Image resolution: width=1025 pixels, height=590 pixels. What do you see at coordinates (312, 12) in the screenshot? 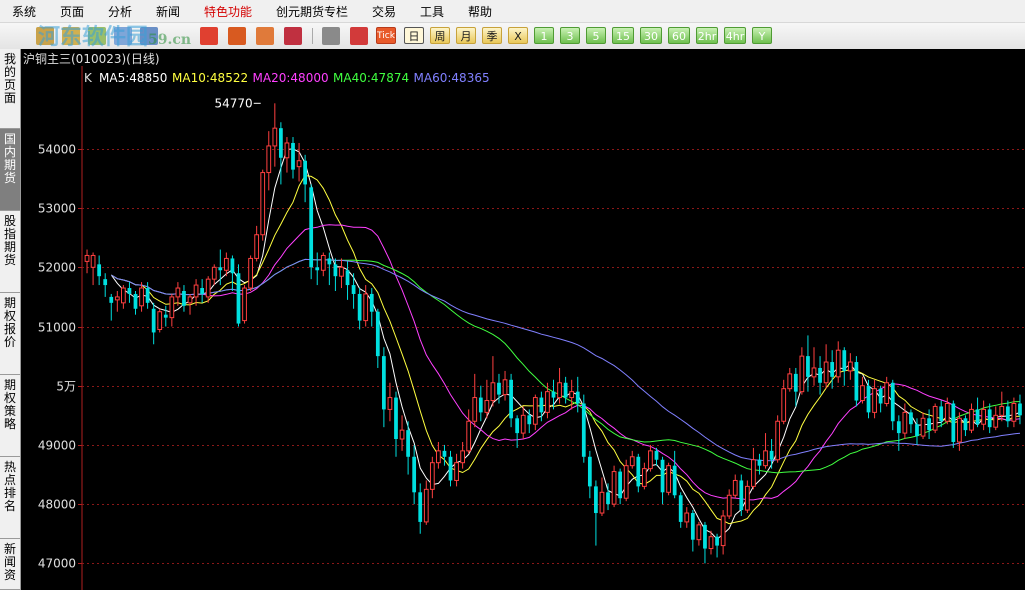
I see `menu-item-5: 创元期货专栏` at bounding box center [312, 12].